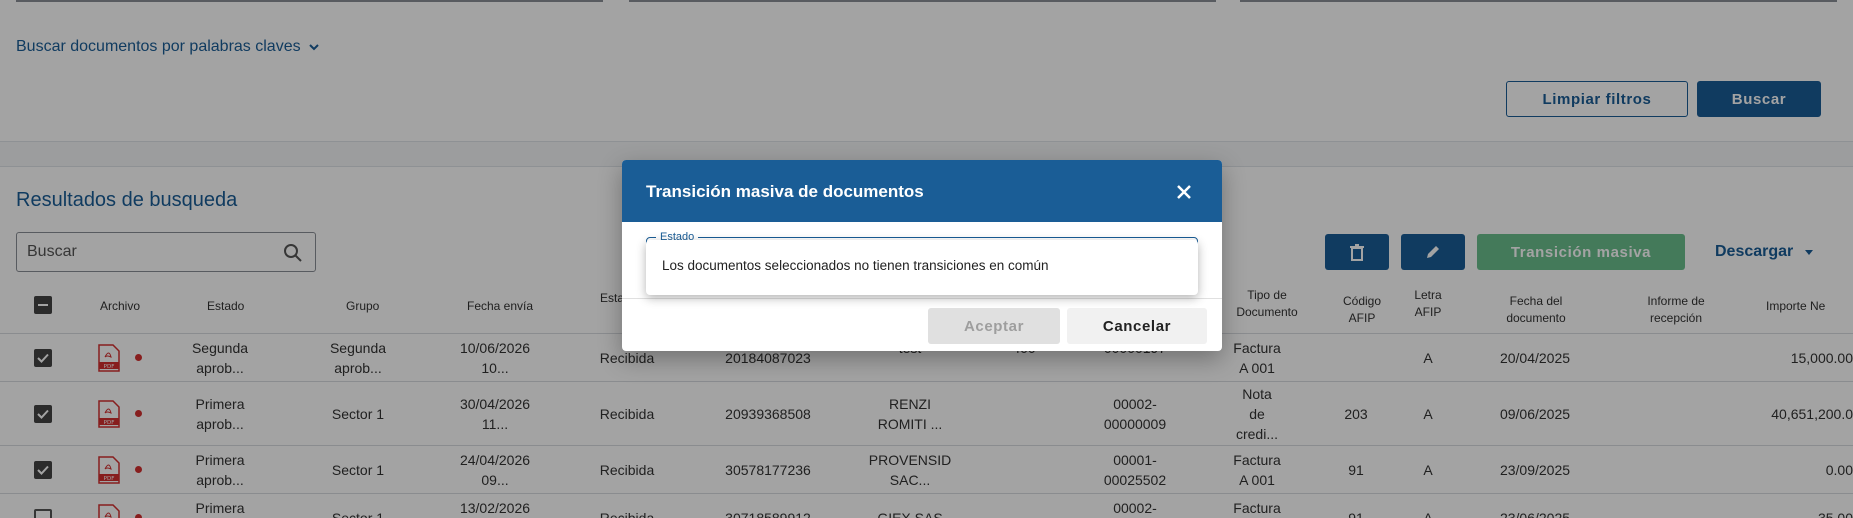  What do you see at coordinates (994, 326) in the screenshot?
I see `accept-button: Aceptar` at bounding box center [994, 326].